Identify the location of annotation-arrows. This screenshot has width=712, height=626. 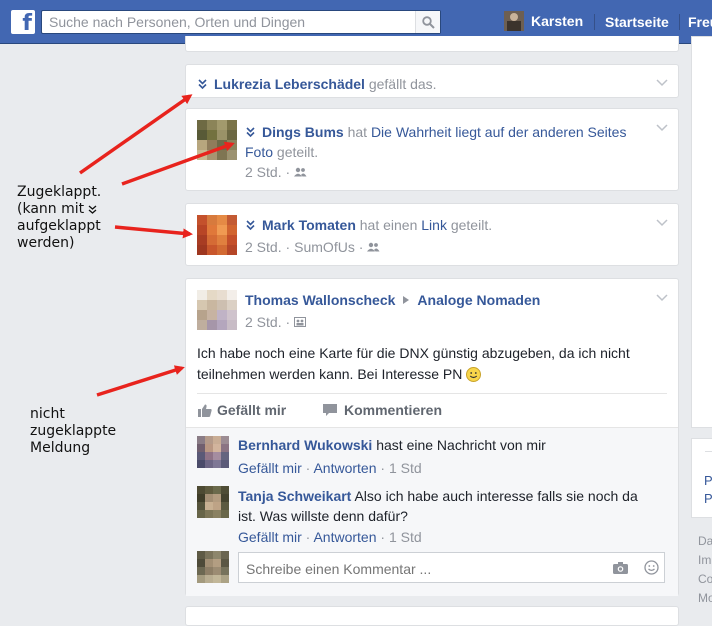
(156, 245).